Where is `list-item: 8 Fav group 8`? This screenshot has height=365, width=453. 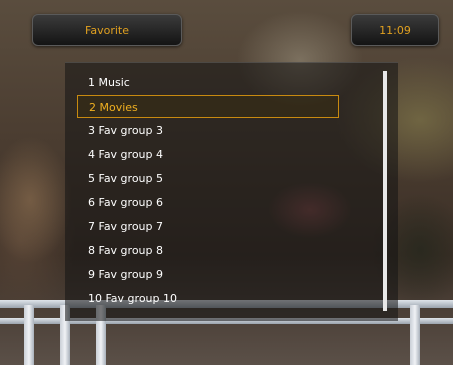 list-item: 8 Fav group 8 is located at coordinates (208, 250).